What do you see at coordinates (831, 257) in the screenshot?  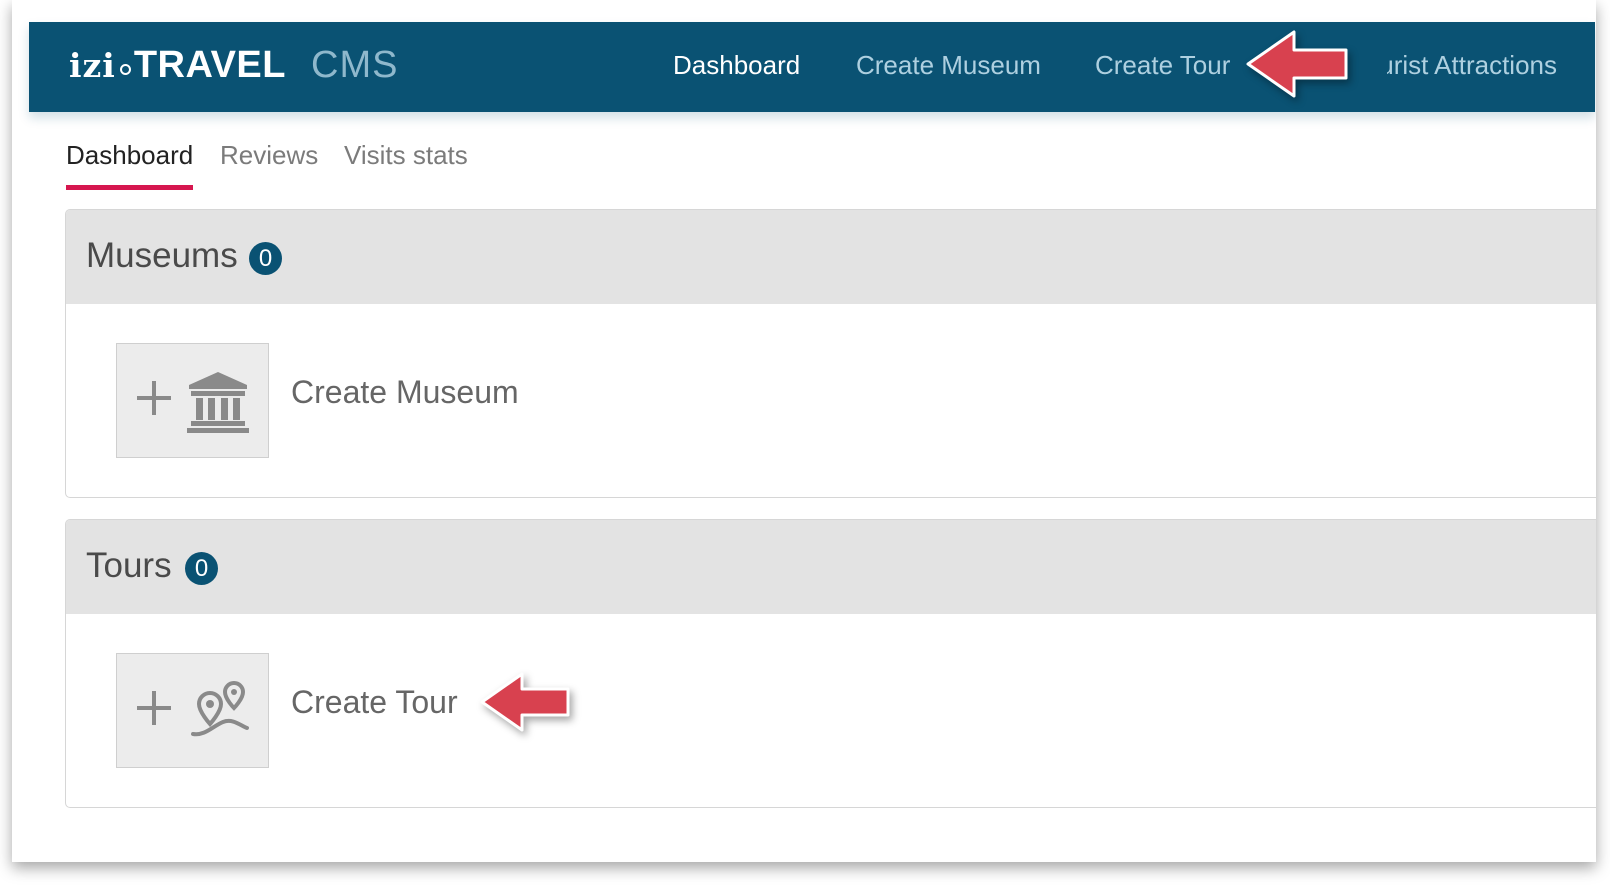 I see `museums-panel-header: Museums 0` at bounding box center [831, 257].